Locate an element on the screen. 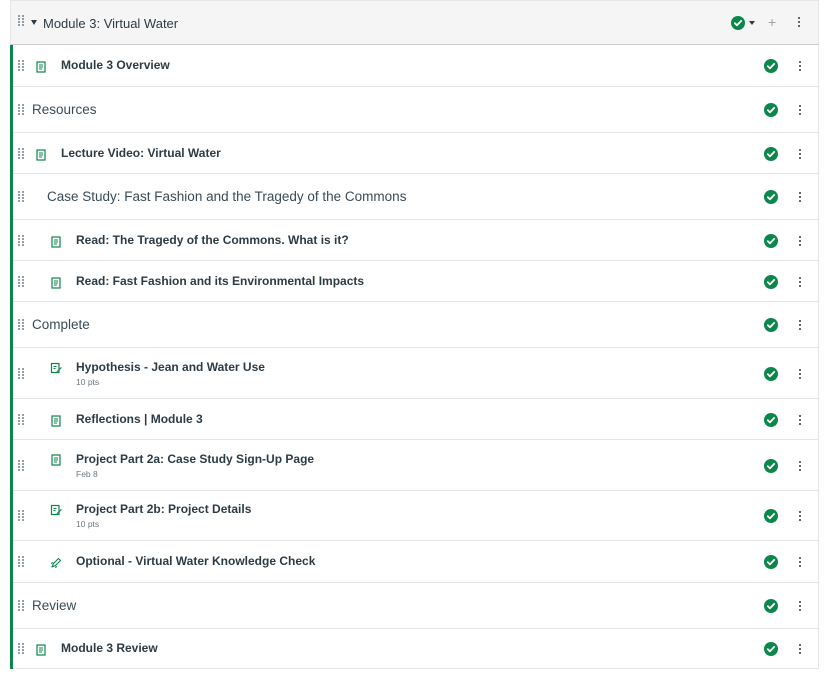 Image resolution: width=838 pixels, height=685 pixels. module-text-header: Resources is located at coordinates (416, 110).